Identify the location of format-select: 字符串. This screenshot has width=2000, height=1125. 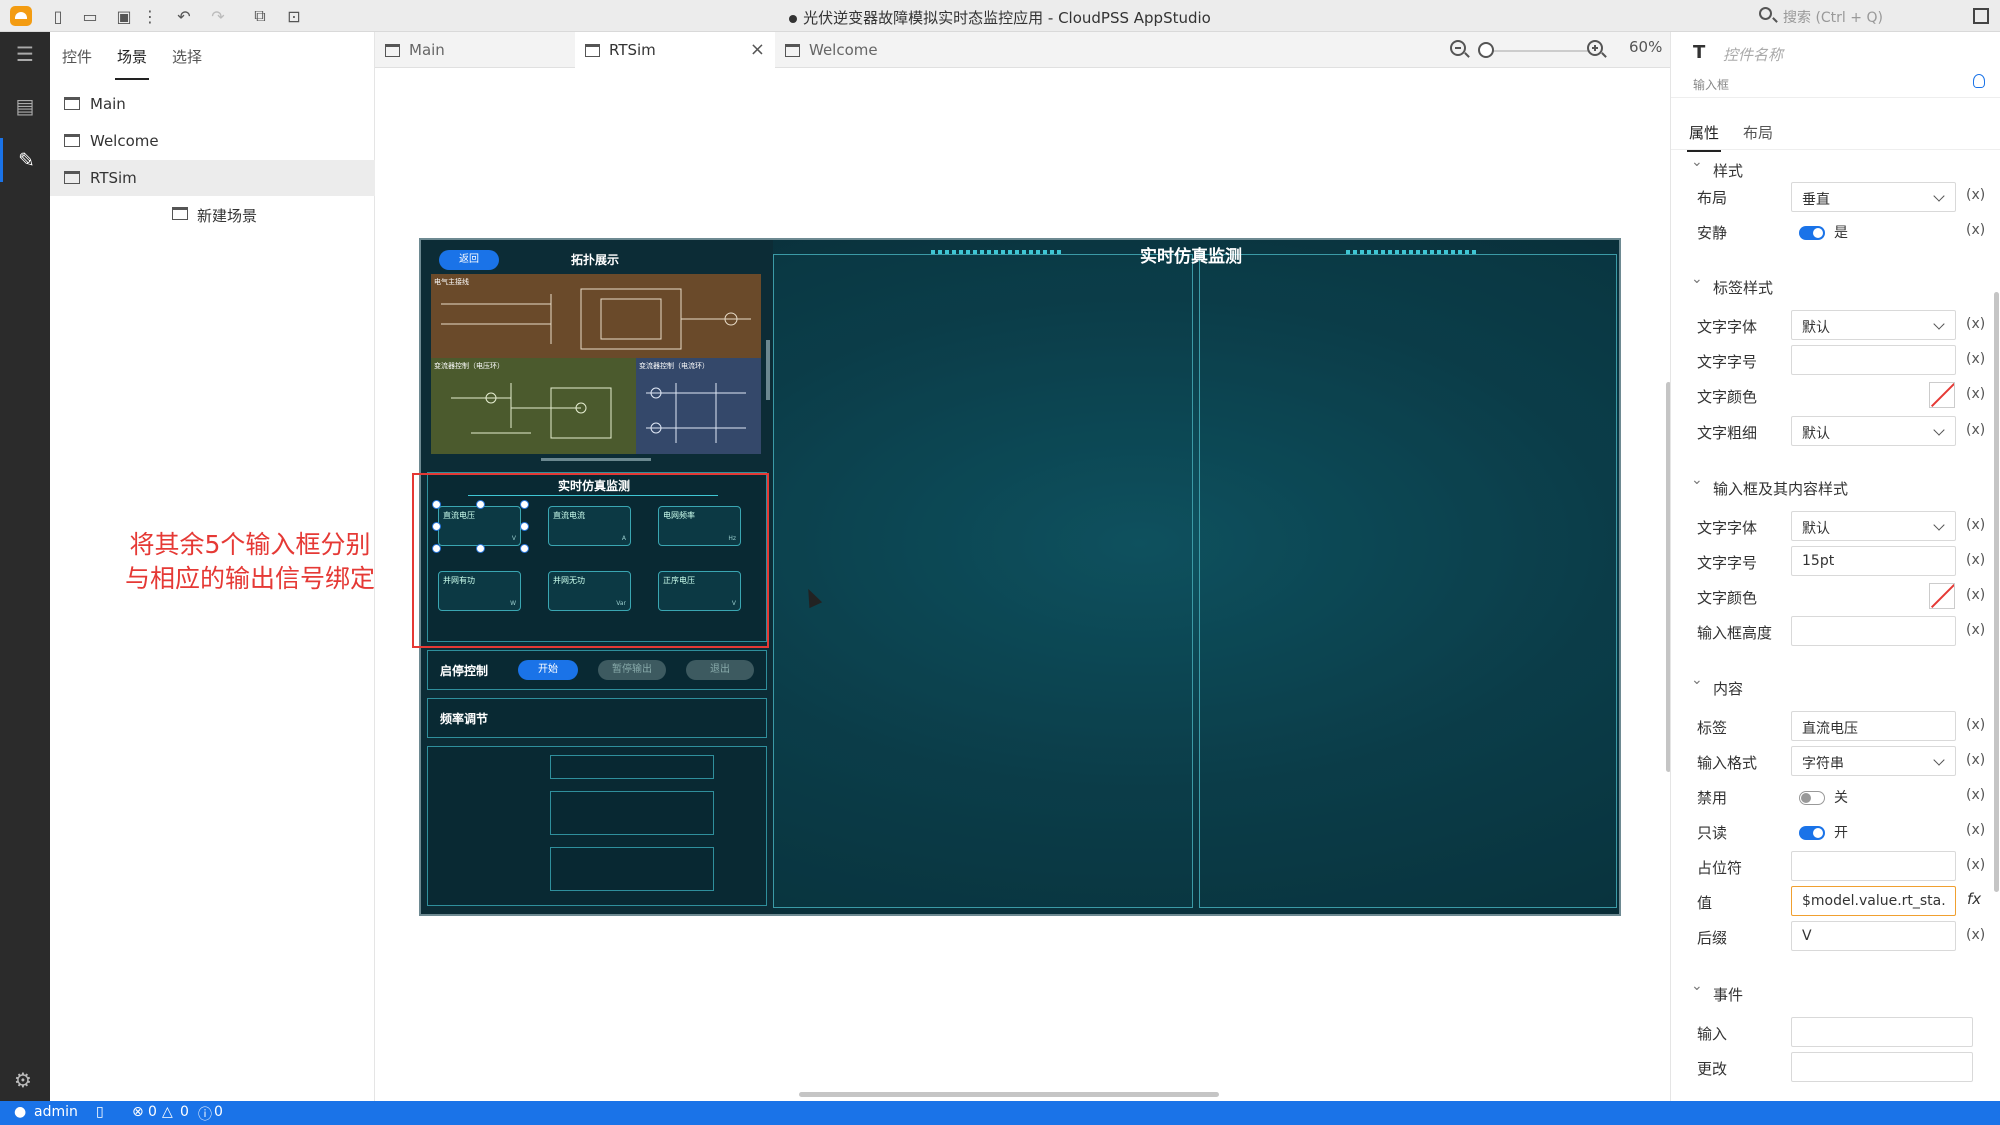
(1873, 761).